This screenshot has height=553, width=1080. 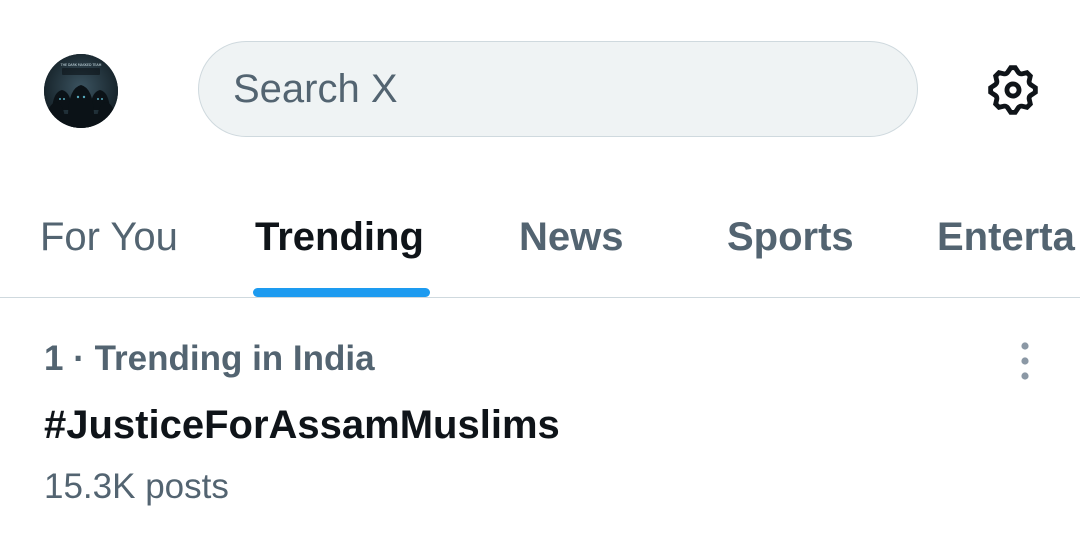 What do you see at coordinates (790, 237) in the screenshot?
I see `tab-sports: Sports` at bounding box center [790, 237].